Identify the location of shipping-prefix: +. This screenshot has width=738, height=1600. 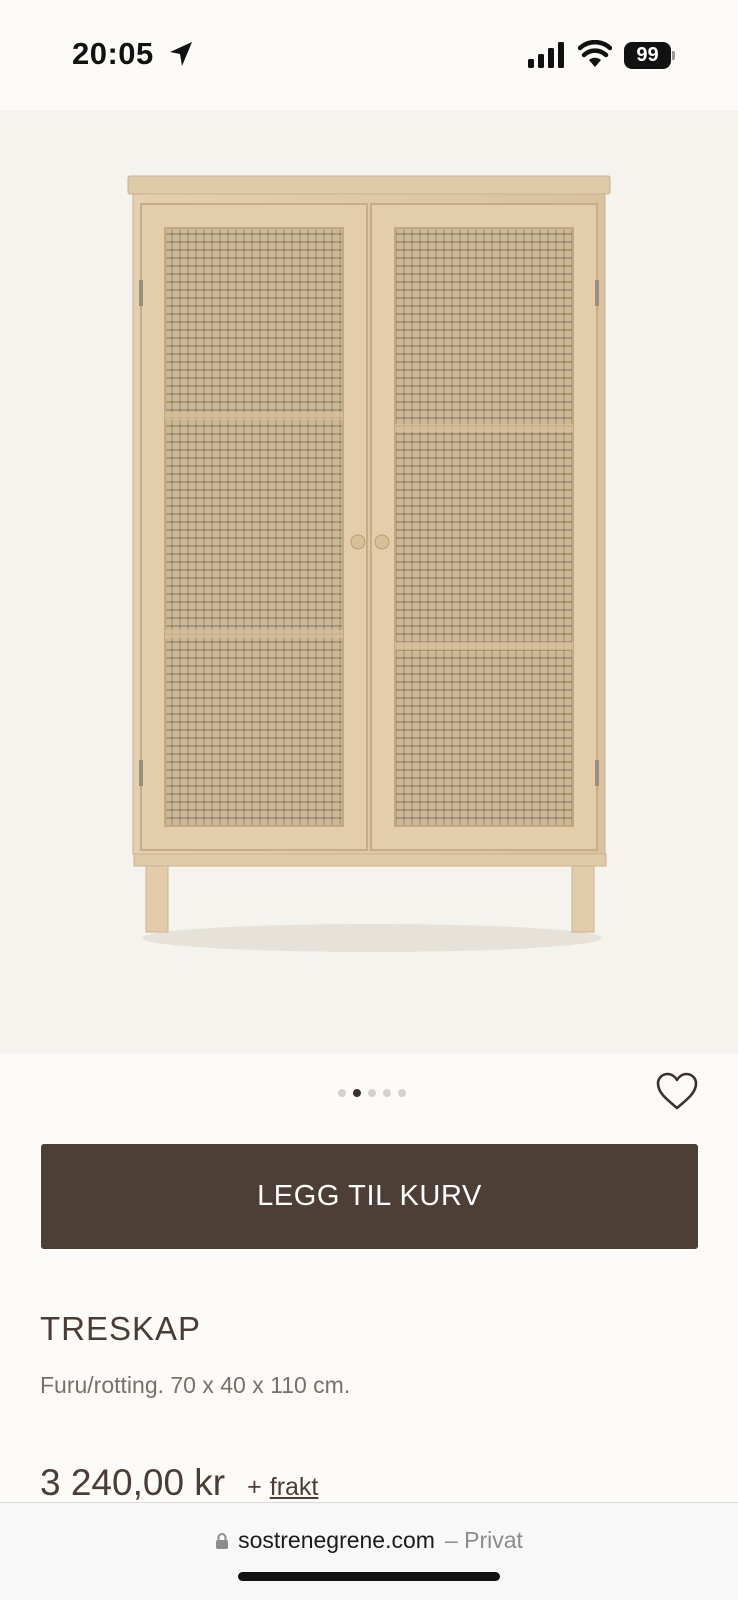
(254, 1487).